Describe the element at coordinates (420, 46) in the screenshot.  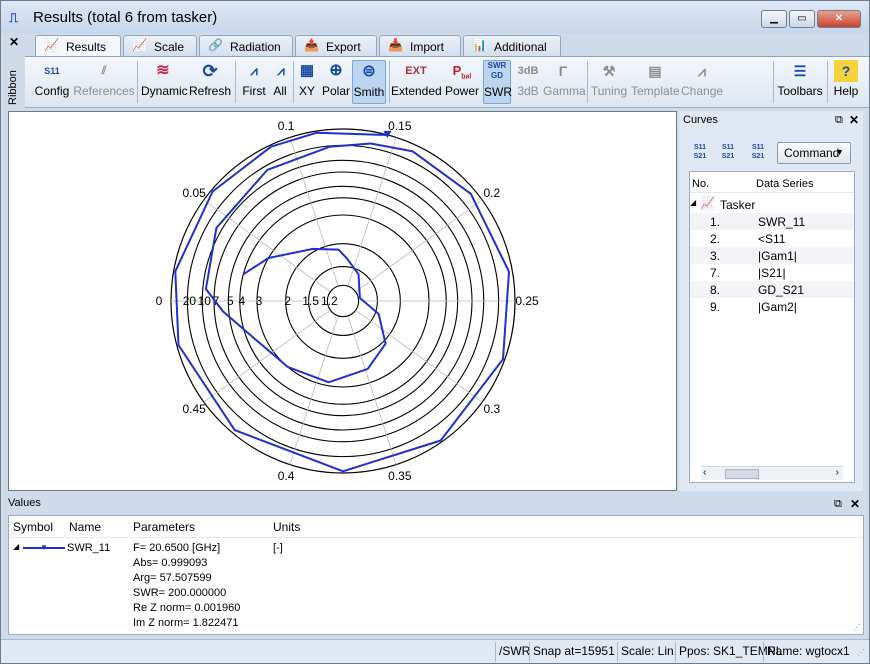
I see `tab-import: 📥 Import` at that location.